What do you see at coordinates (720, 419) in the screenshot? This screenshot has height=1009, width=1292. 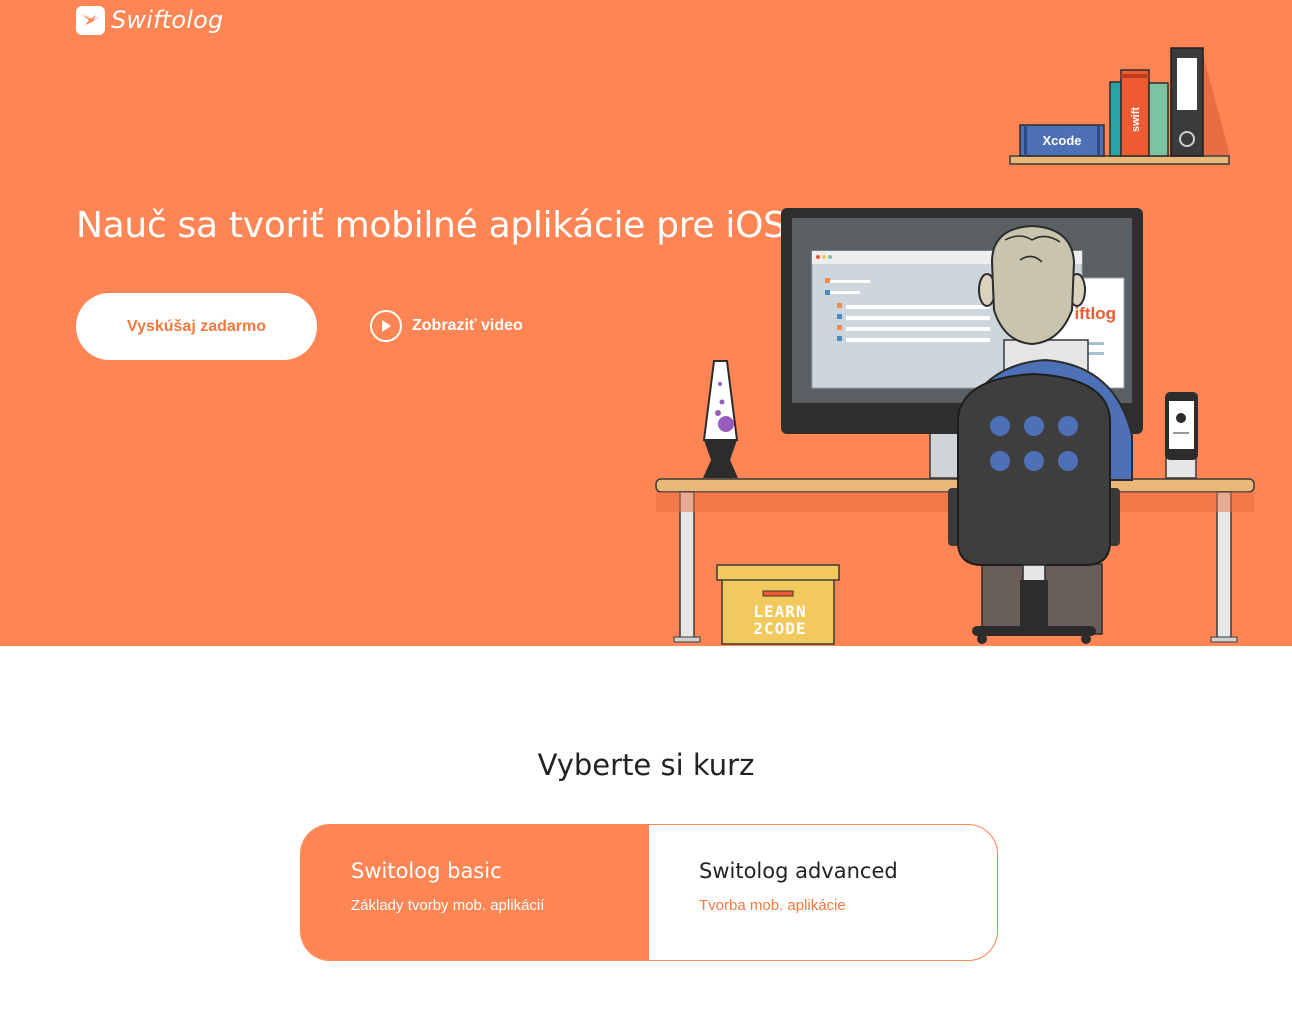 I see `lava-lamp` at bounding box center [720, 419].